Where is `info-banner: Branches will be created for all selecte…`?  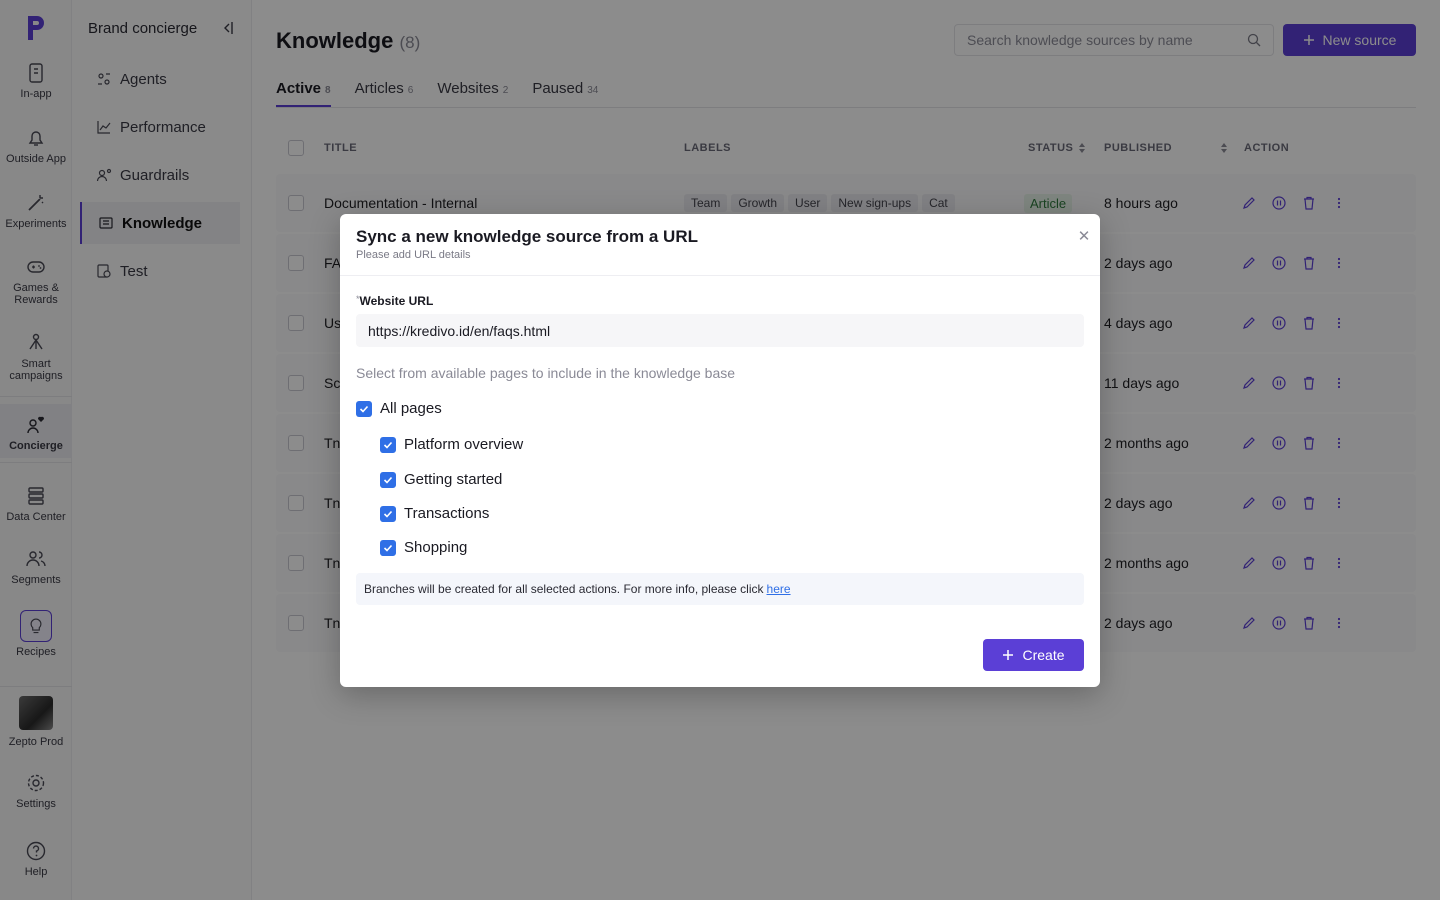 info-banner: Branches will be created for all selecte… is located at coordinates (720, 589).